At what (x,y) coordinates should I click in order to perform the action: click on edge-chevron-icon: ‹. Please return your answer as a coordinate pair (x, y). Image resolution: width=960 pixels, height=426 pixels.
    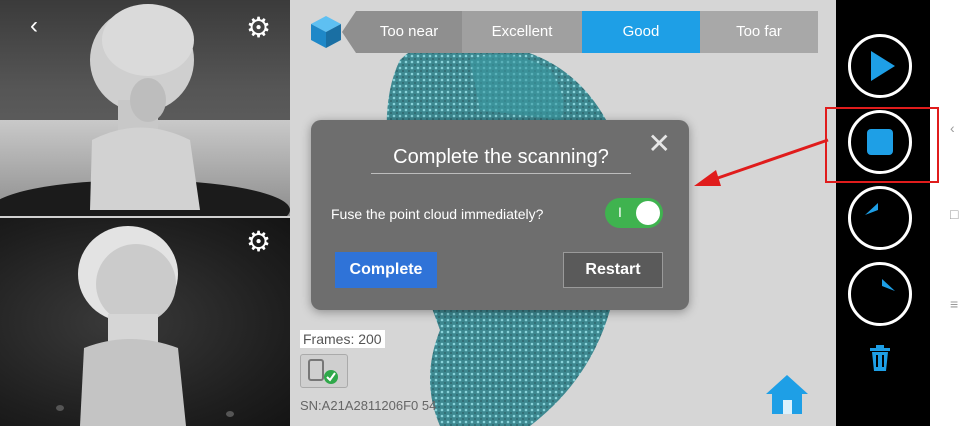
    Looking at the image, I should click on (952, 128).